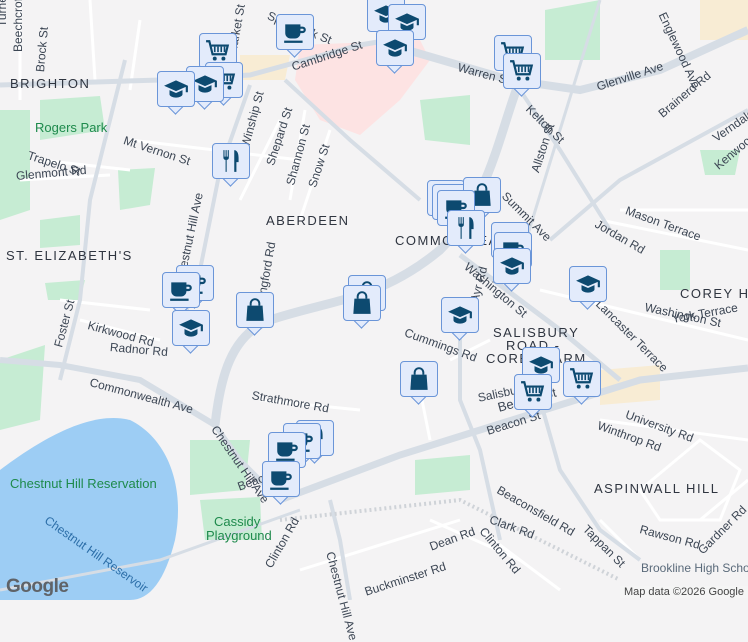 Image resolution: width=748 pixels, height=642 pixels. Describe the element at coordinates (239, 535) in the screenshot. I see `park-label: Playground` at that location.